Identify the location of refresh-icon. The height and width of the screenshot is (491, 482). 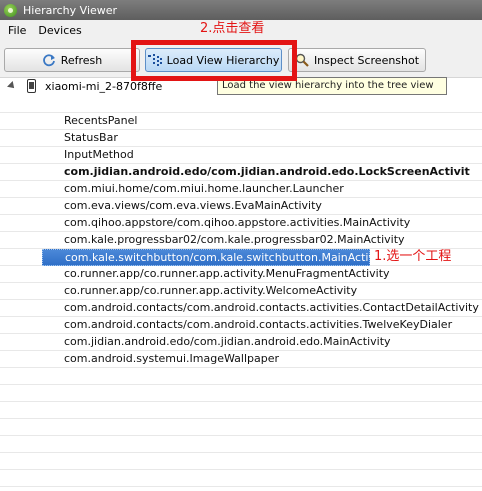
(49, 60).